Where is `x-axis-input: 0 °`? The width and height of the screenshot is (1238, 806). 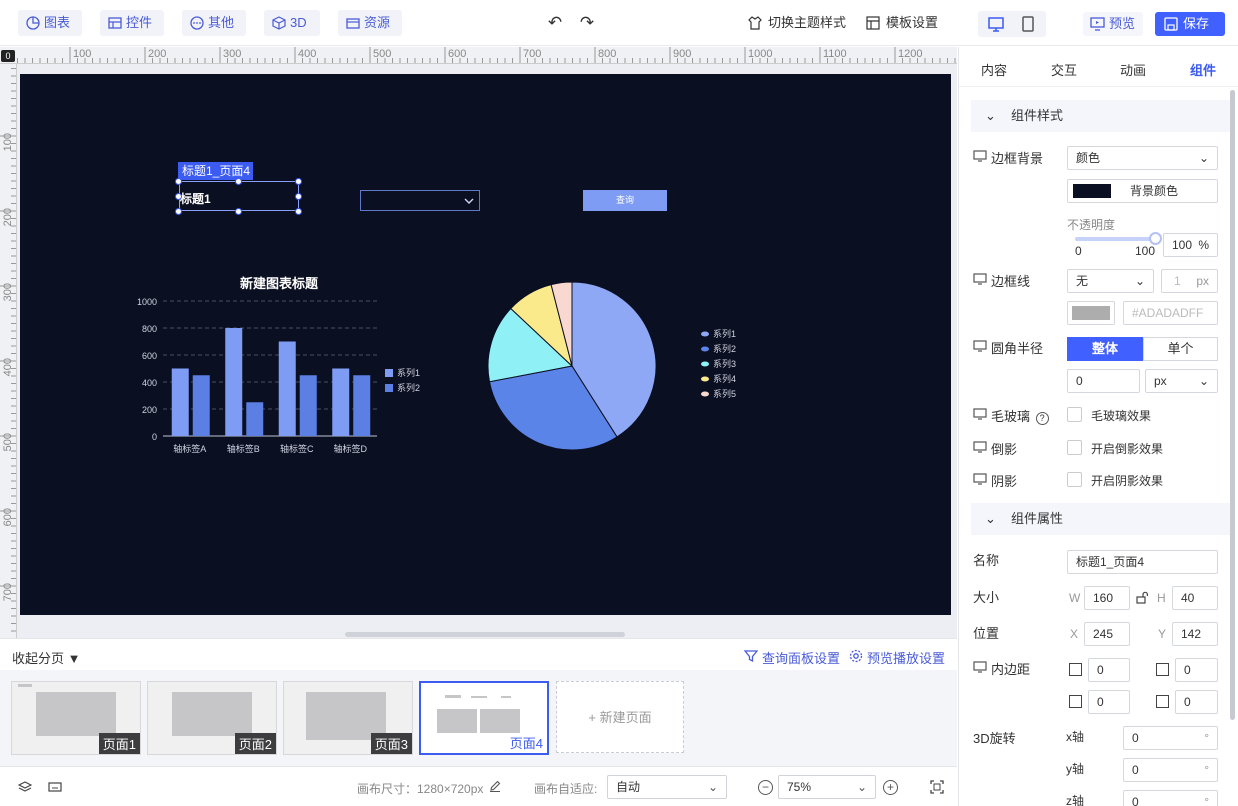 x-axis-input: 0 ° is located at coordinates (1170, 738).